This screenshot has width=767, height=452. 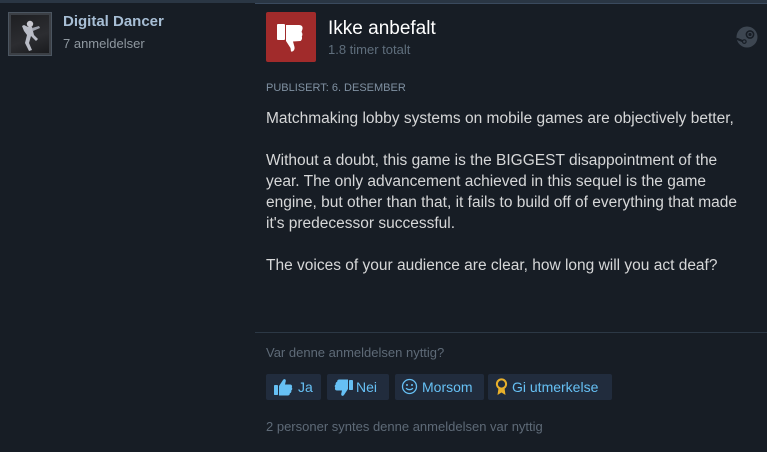 I want to click on vote-funny-label: Morsom, so click(x=447, y=387).